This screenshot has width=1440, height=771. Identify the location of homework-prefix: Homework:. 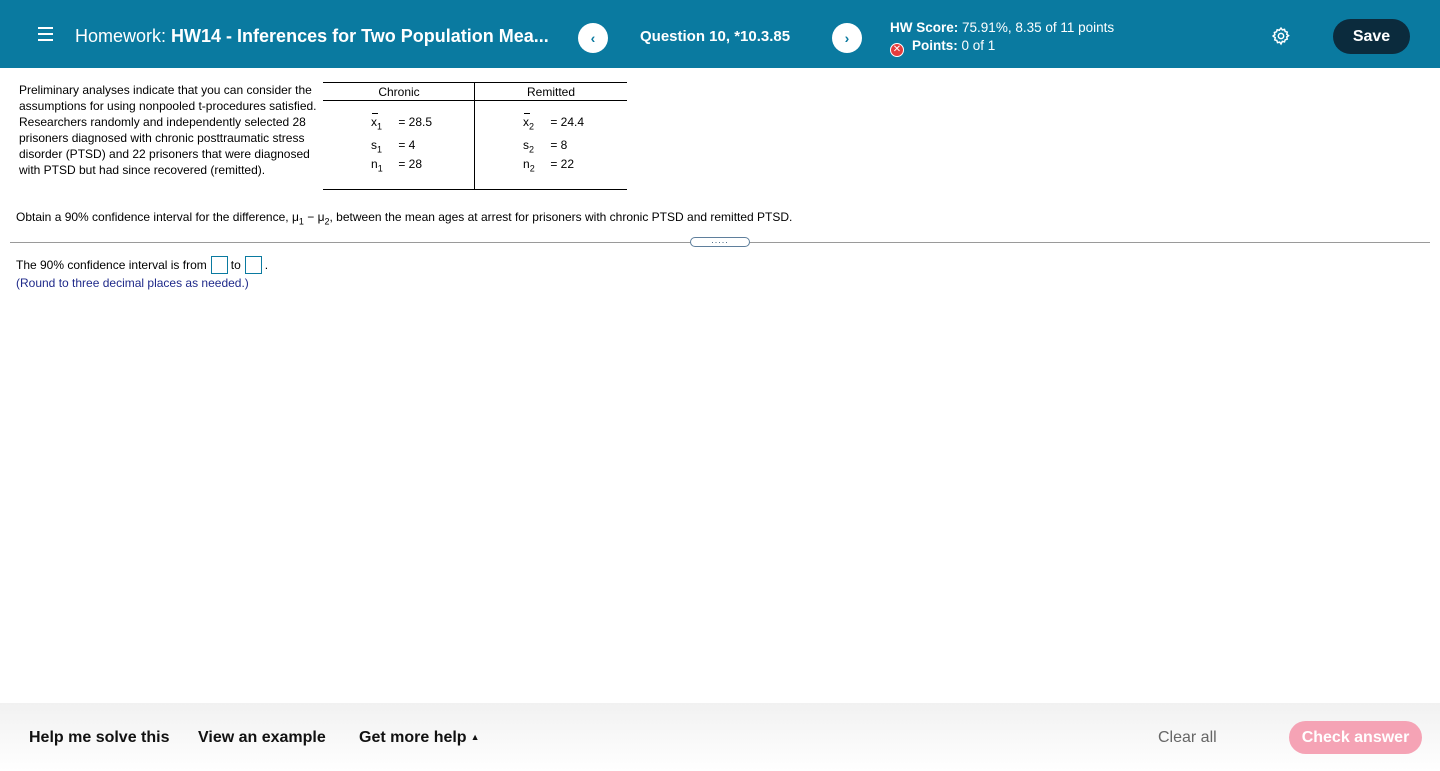
(121, 36).